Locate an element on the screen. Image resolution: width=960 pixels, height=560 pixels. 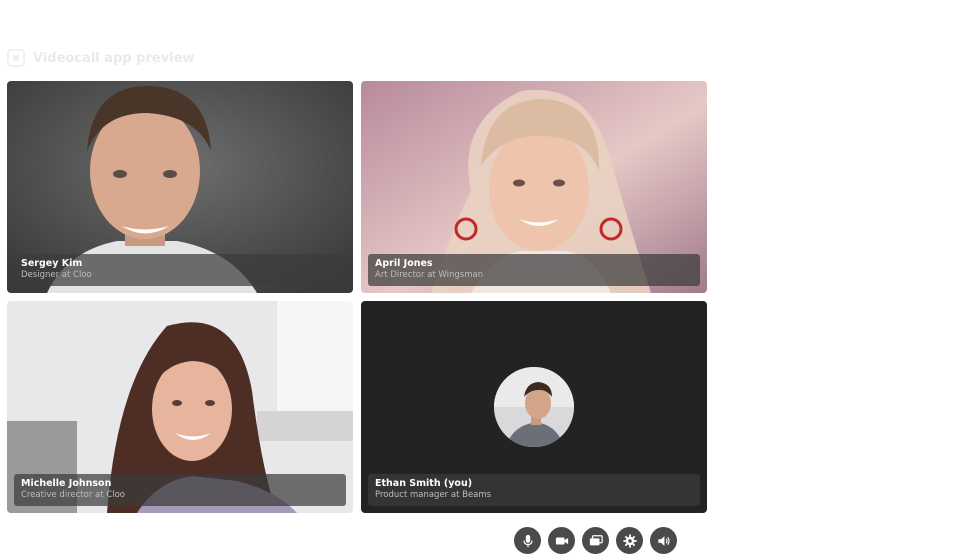
participant-role: Designer at Cloo is located at coordinates (56, 275).